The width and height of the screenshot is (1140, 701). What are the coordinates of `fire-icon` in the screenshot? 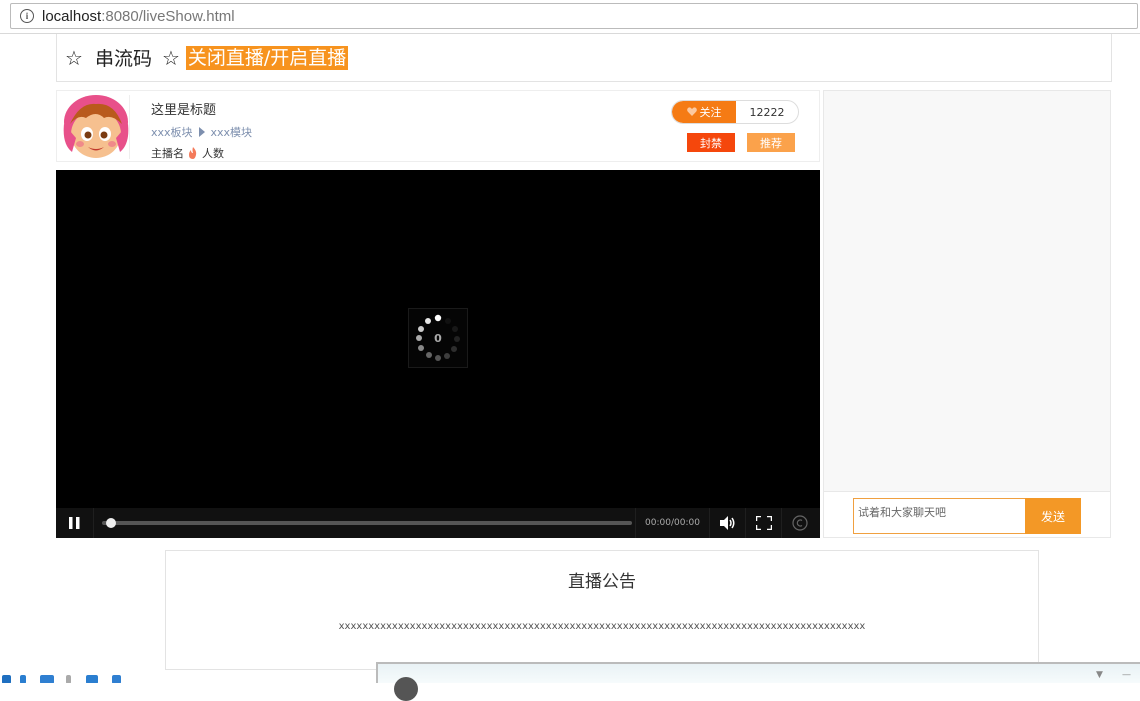 It's located at (193, 153).